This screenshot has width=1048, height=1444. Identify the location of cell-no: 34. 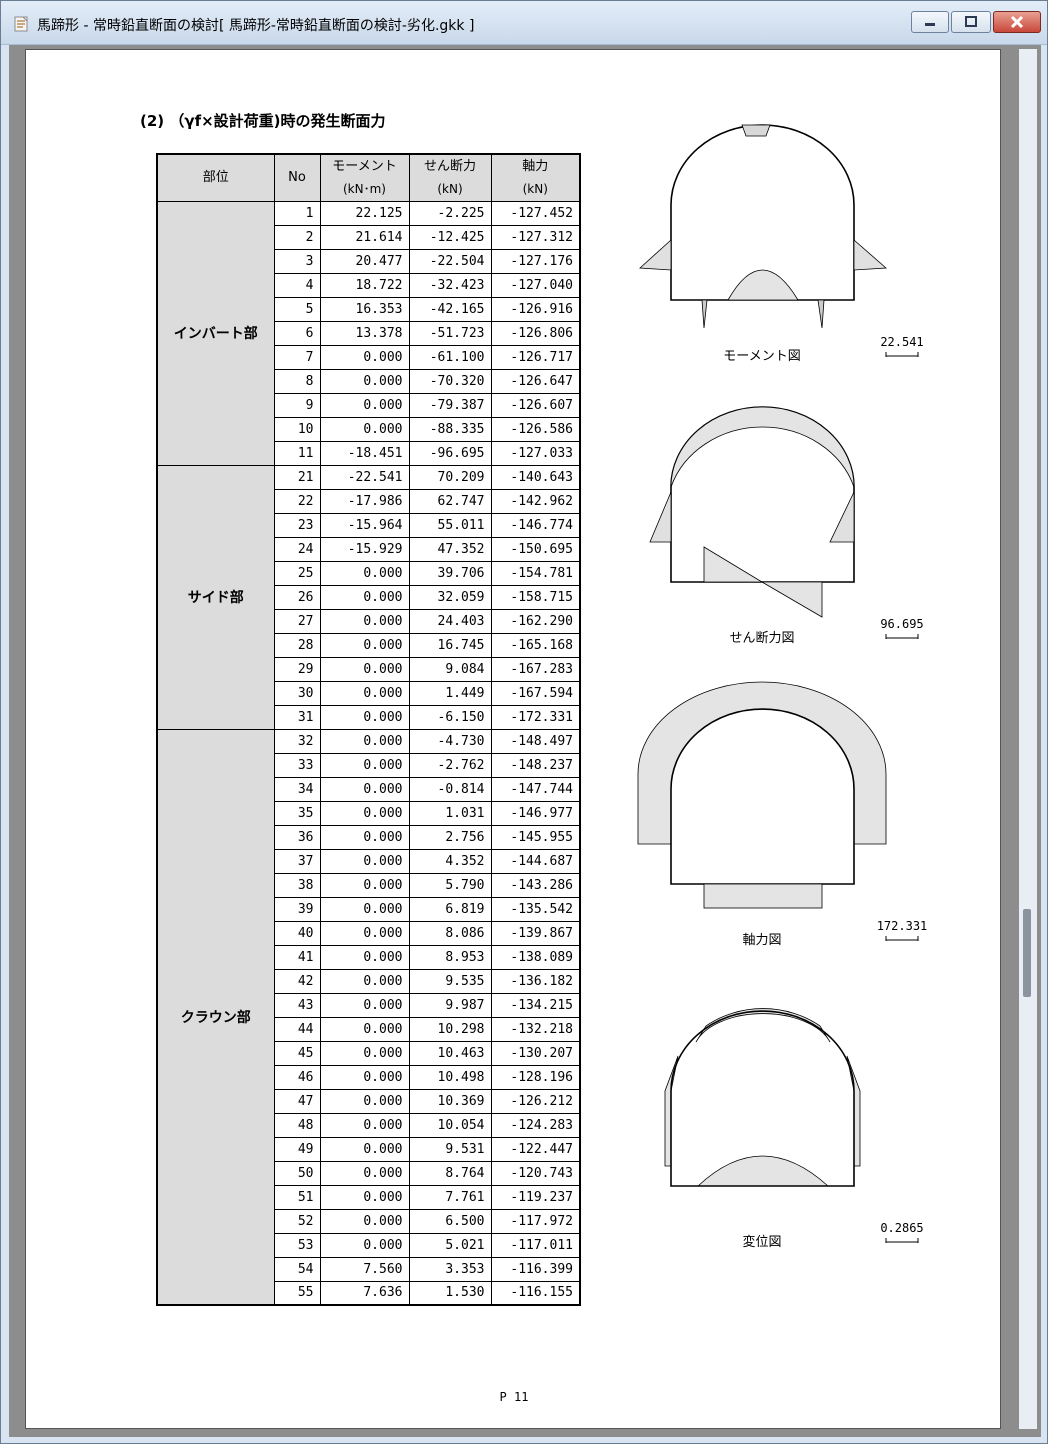
(297, 789).